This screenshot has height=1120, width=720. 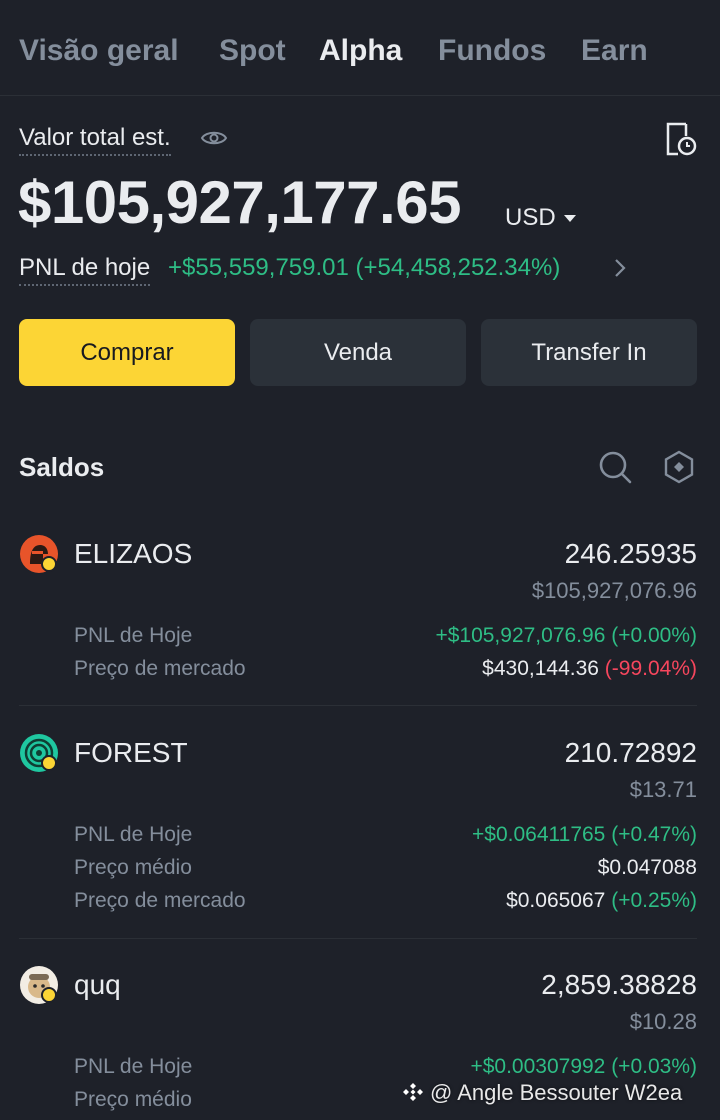 I want to click on tab-alpha: Alpha, so click(x=360, y=51).